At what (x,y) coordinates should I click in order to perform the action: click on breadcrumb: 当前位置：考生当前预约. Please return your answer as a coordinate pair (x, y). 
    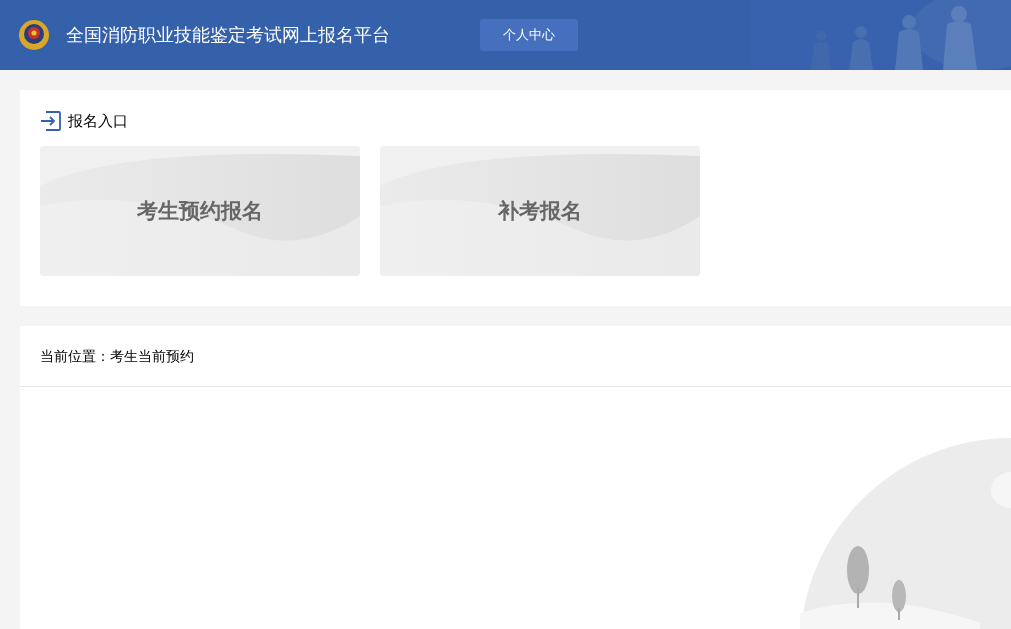
    Looking at the image, I should click on (117, 356).